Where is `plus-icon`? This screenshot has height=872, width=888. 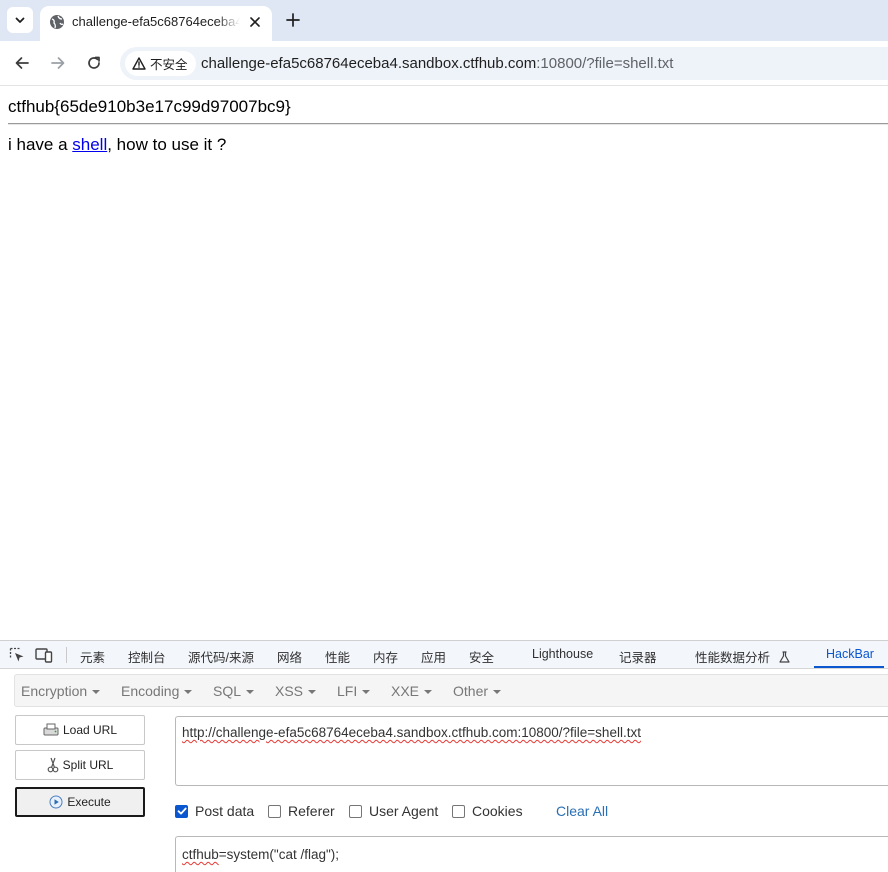 plus-icon is located at coordinates (293, 20).